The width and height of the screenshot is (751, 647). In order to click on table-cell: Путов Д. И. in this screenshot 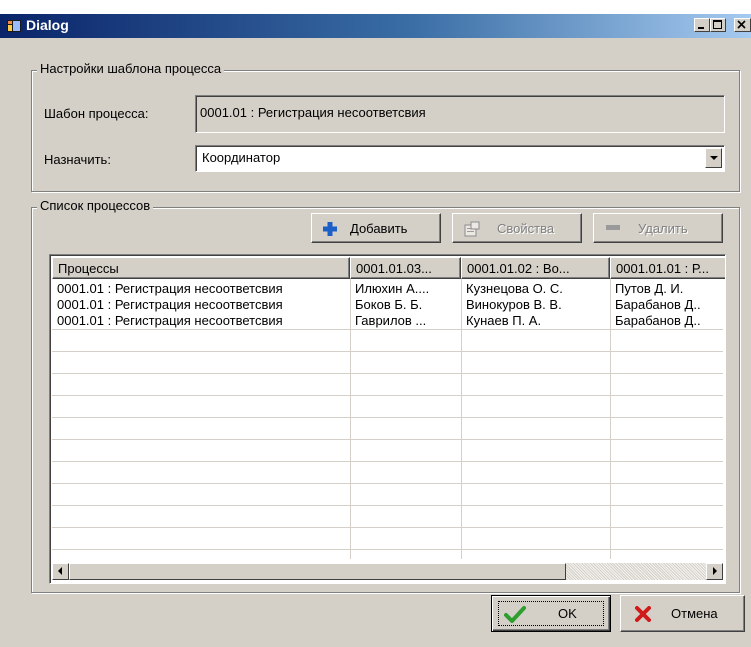, I will do `click(649, 288)`.